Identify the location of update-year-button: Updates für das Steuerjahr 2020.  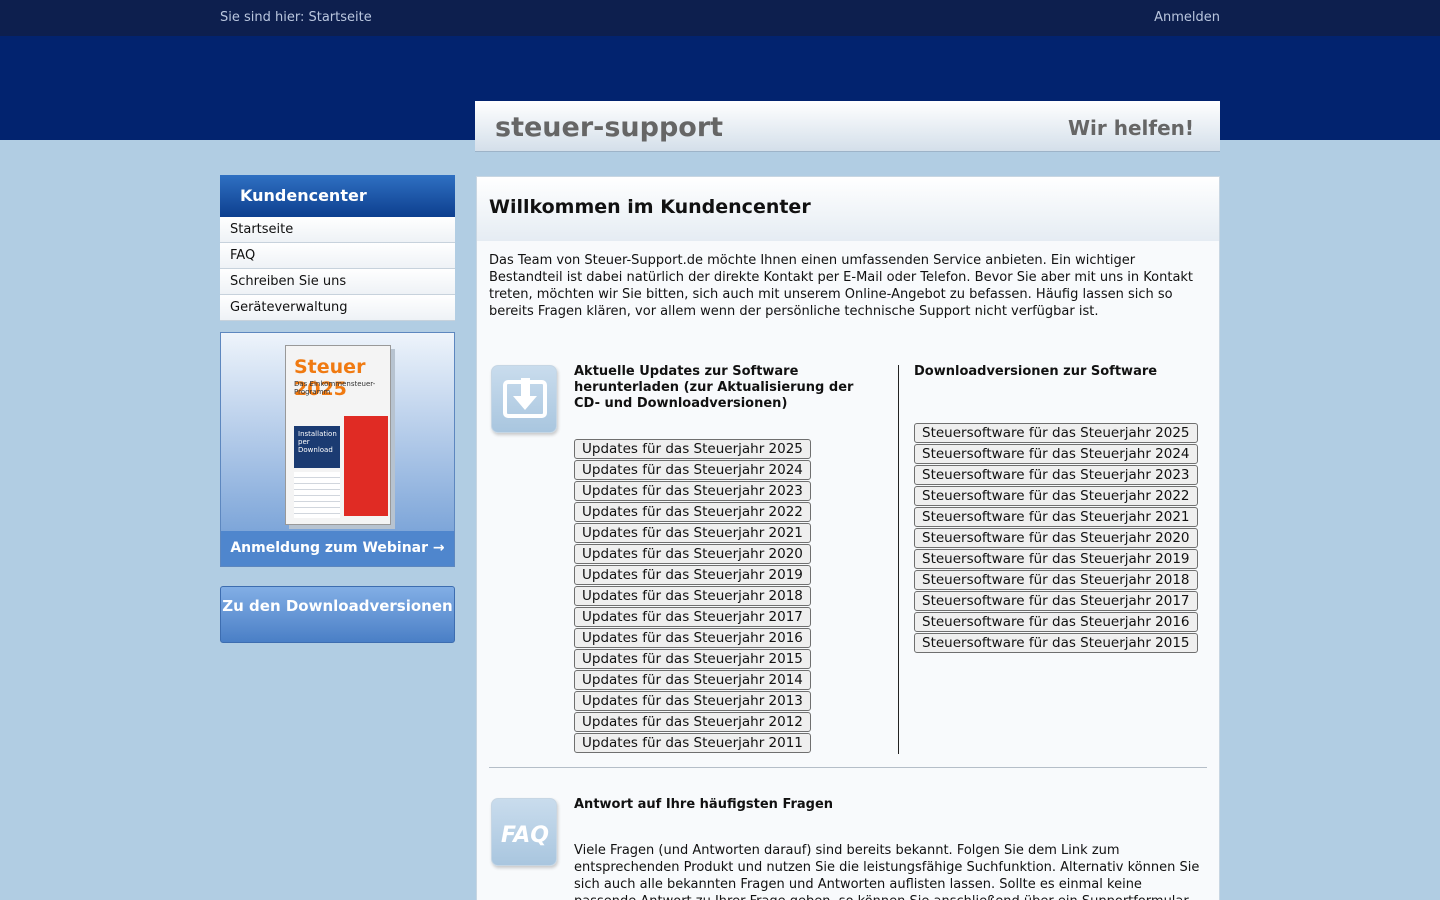
(692, 554).